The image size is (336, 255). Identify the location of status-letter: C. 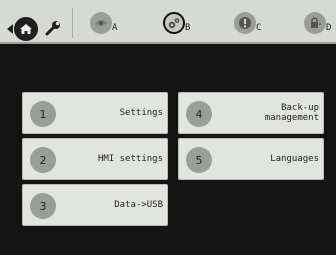
(259, 28).